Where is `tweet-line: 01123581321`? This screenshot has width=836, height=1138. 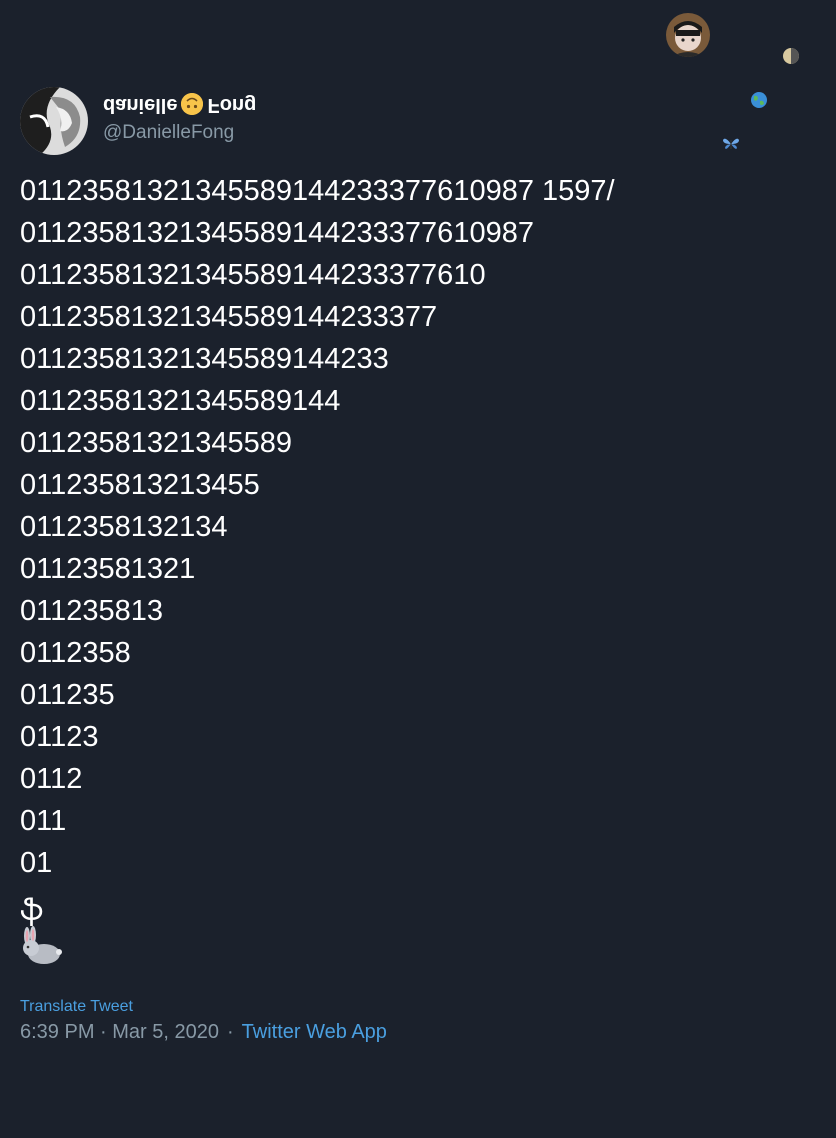 tweet-line: 01123581321 is located at coordinates (108, 569).